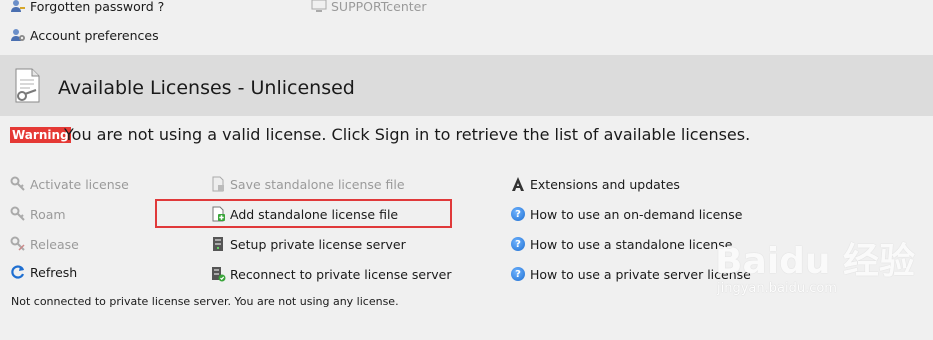 This screenshot has width=933, height=340. I want to click on save-file-icon, so click(218, 184).